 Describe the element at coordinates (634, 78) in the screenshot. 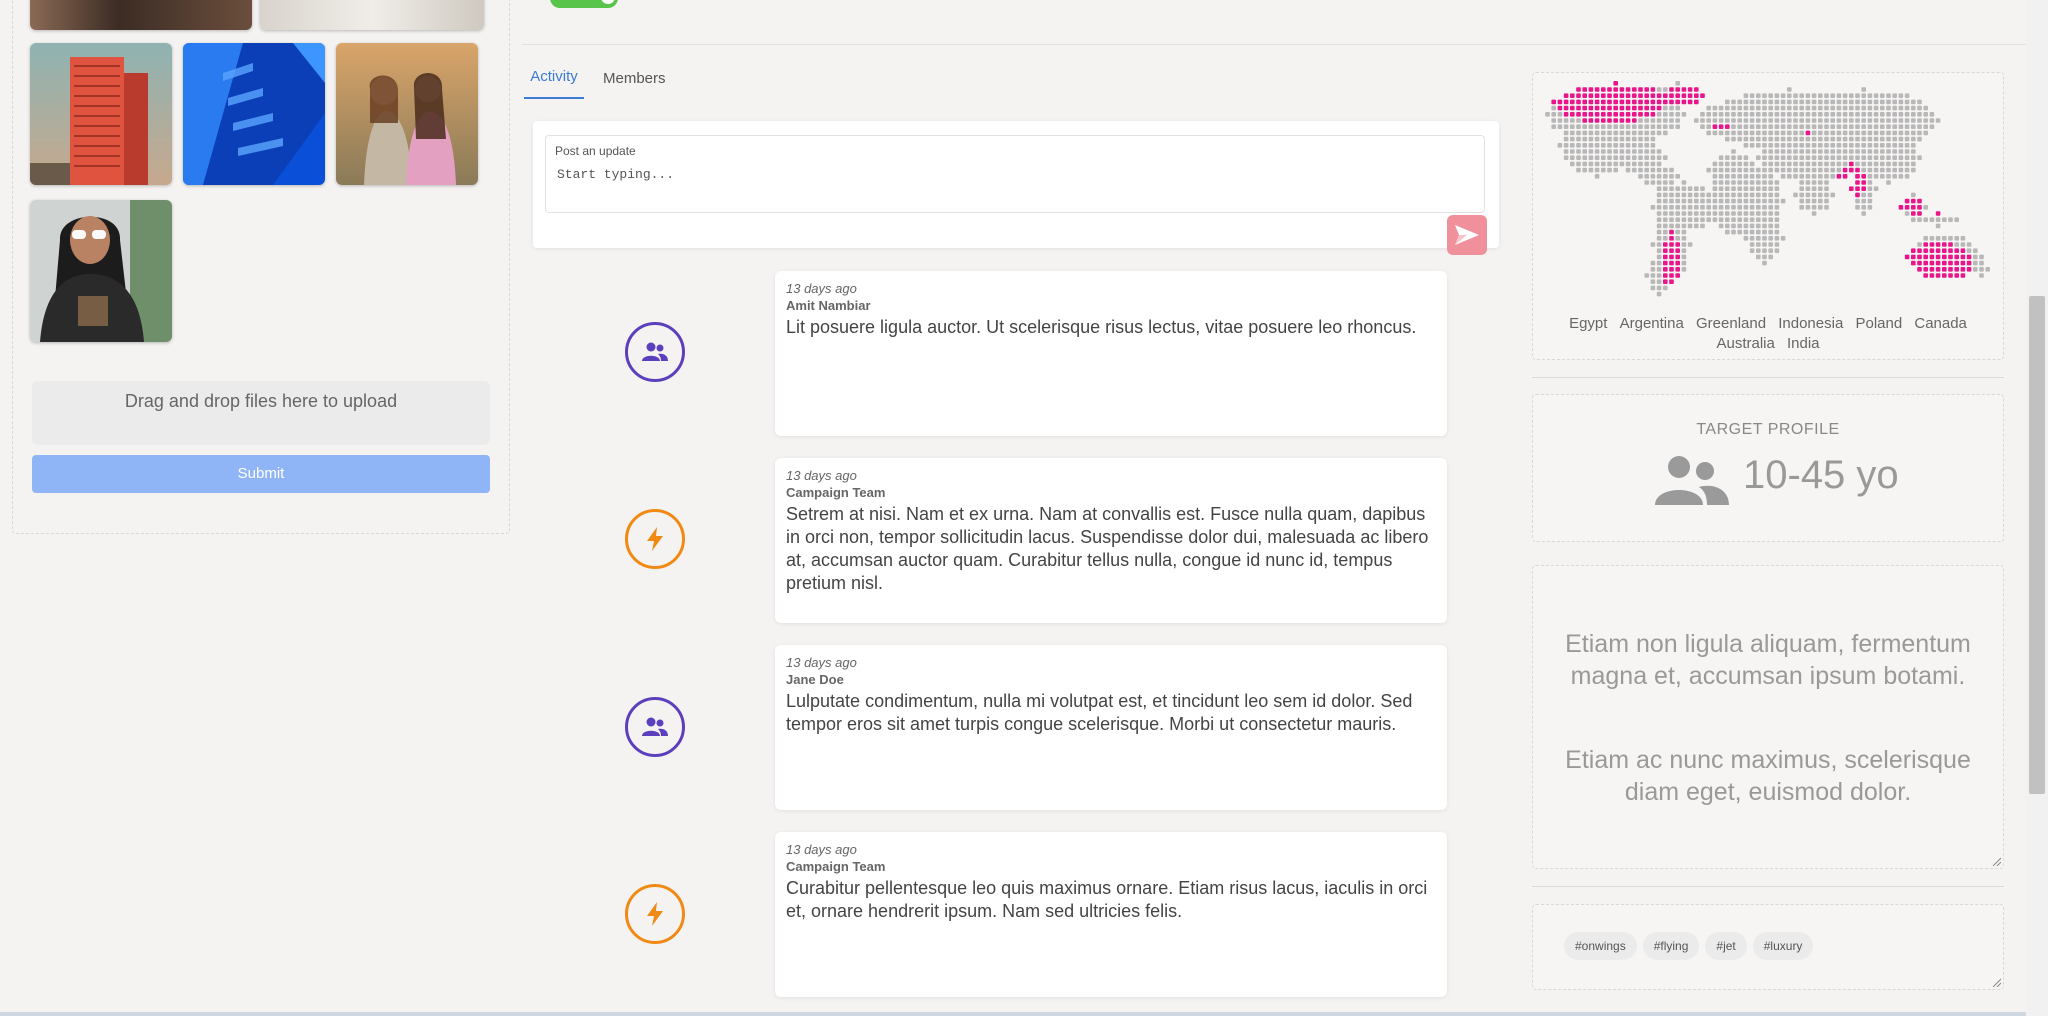

I see `tab-members: Members` at that location.